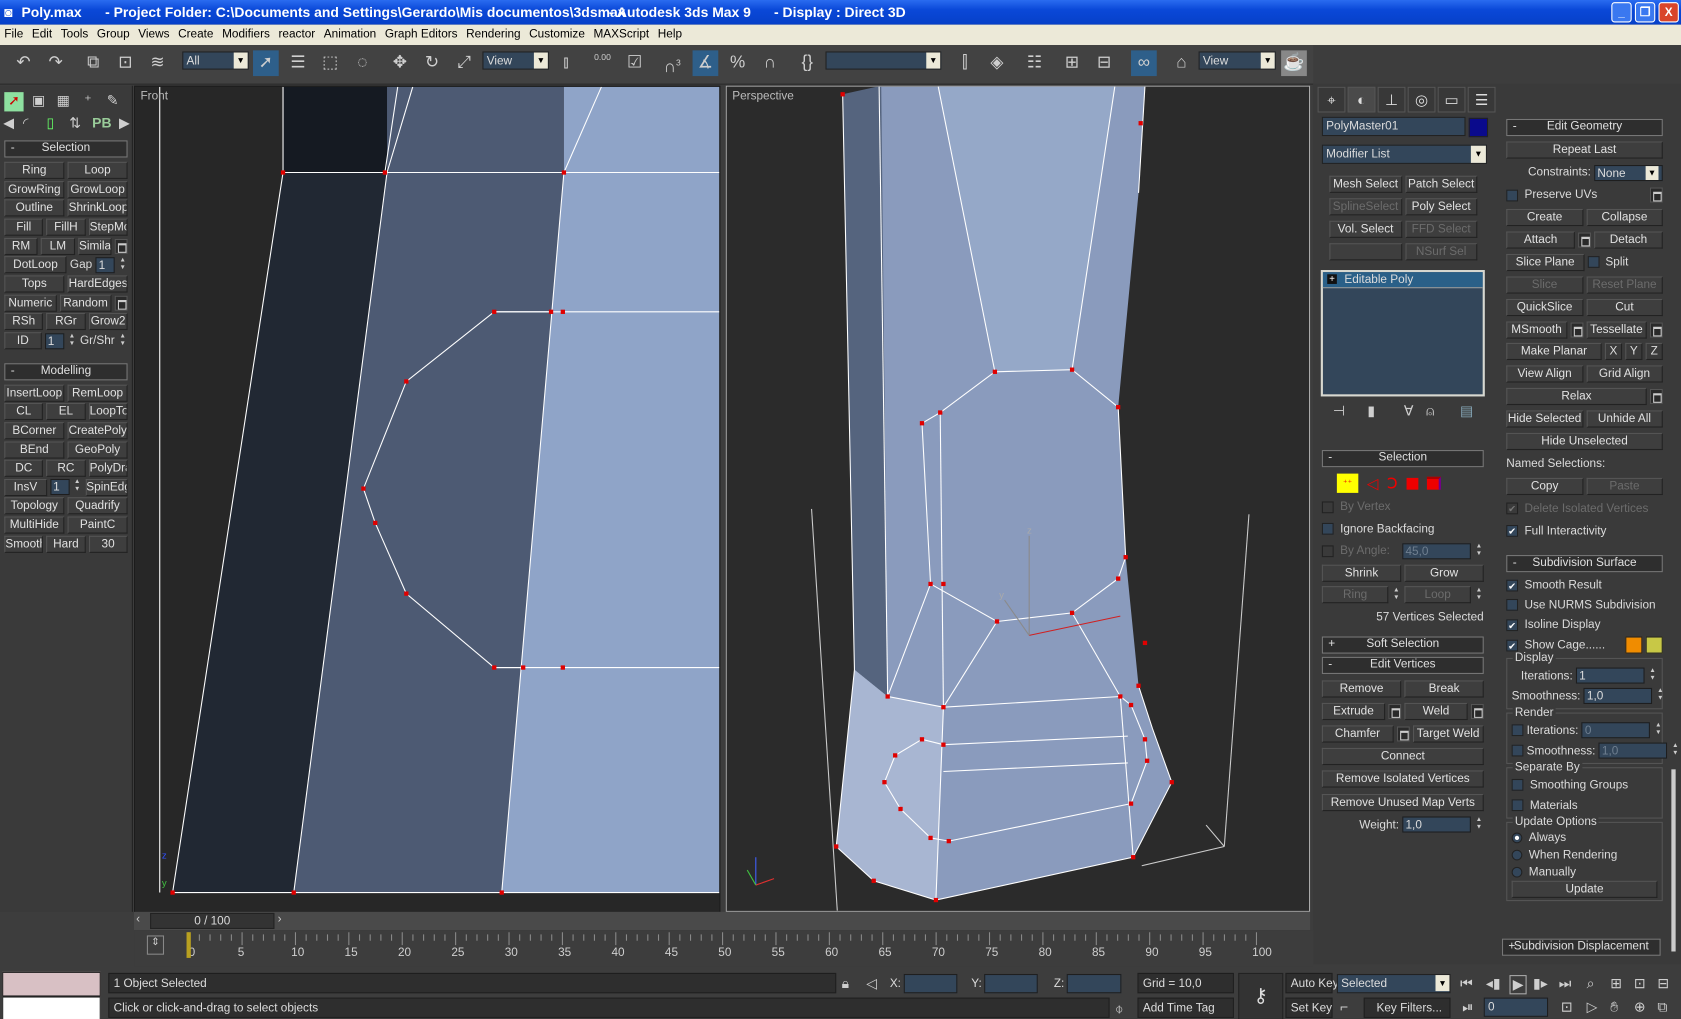 This screenshot has width=1681, height=1019. I want to click on 30-button: 30, so click(108, 544).